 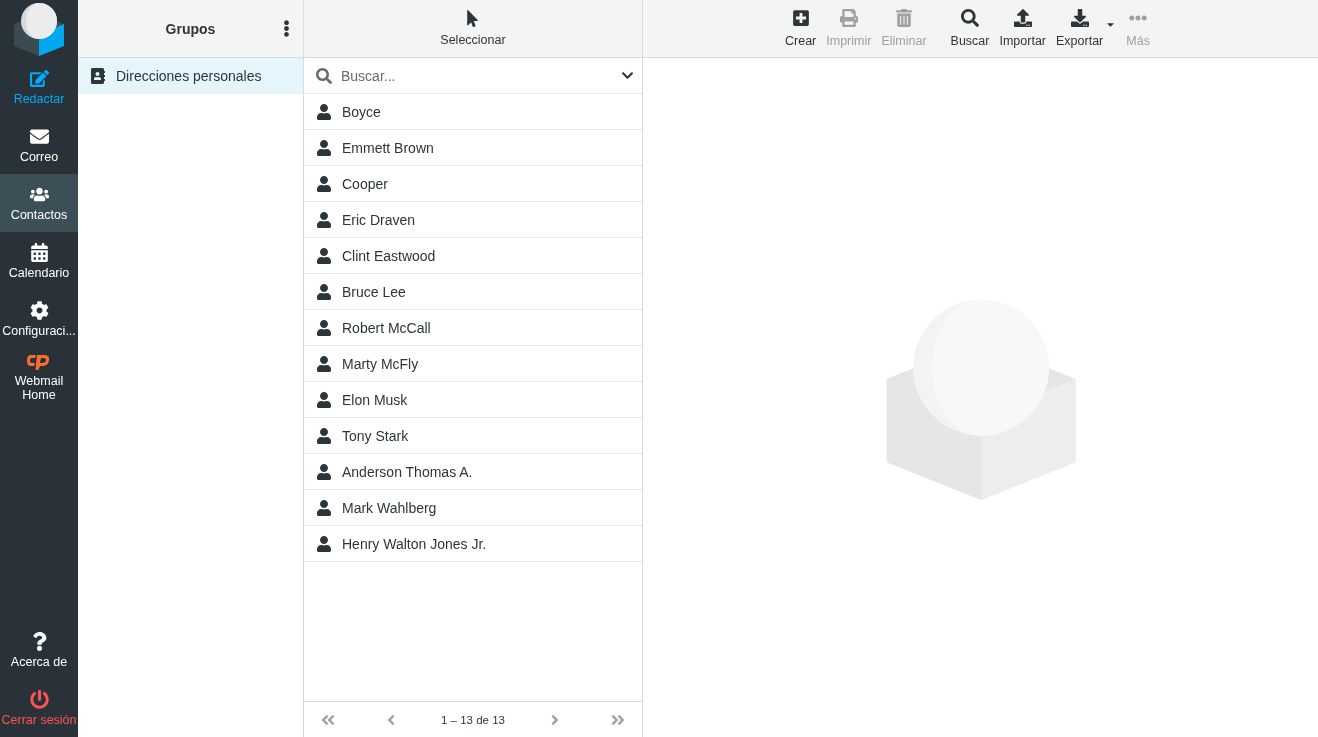 I want to click on page-count: 1 – 13 de 13, so click(x=473, y=719).